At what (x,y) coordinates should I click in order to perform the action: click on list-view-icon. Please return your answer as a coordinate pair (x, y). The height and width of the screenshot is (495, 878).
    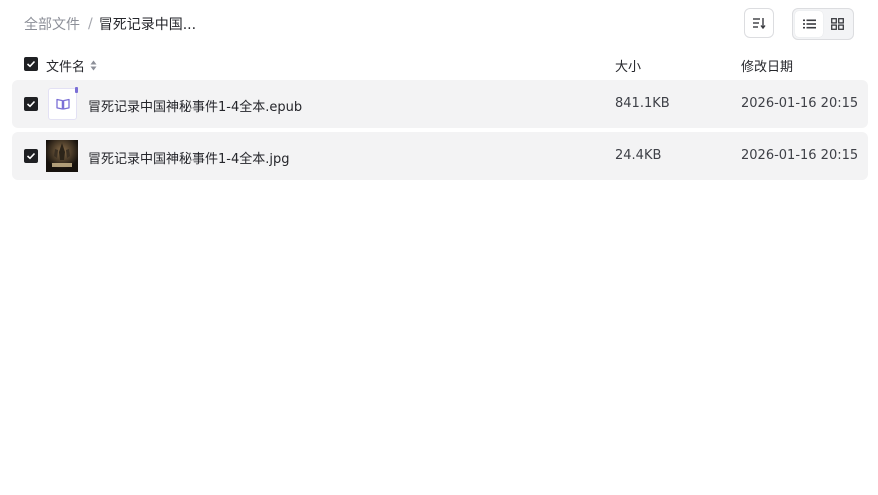
    Looking at the image, I should click on (809, 24).